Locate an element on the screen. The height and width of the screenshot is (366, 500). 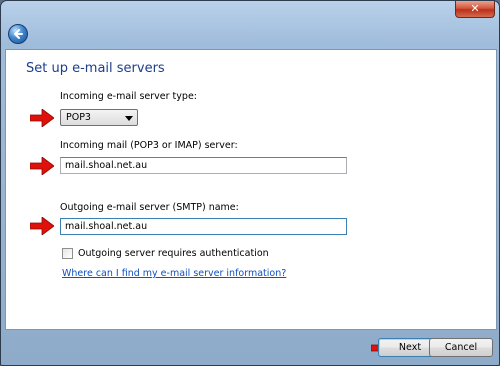
incoming-server-label: Incoming mail (POP3 or IMAP) server: is located at coordinates (149, 145).